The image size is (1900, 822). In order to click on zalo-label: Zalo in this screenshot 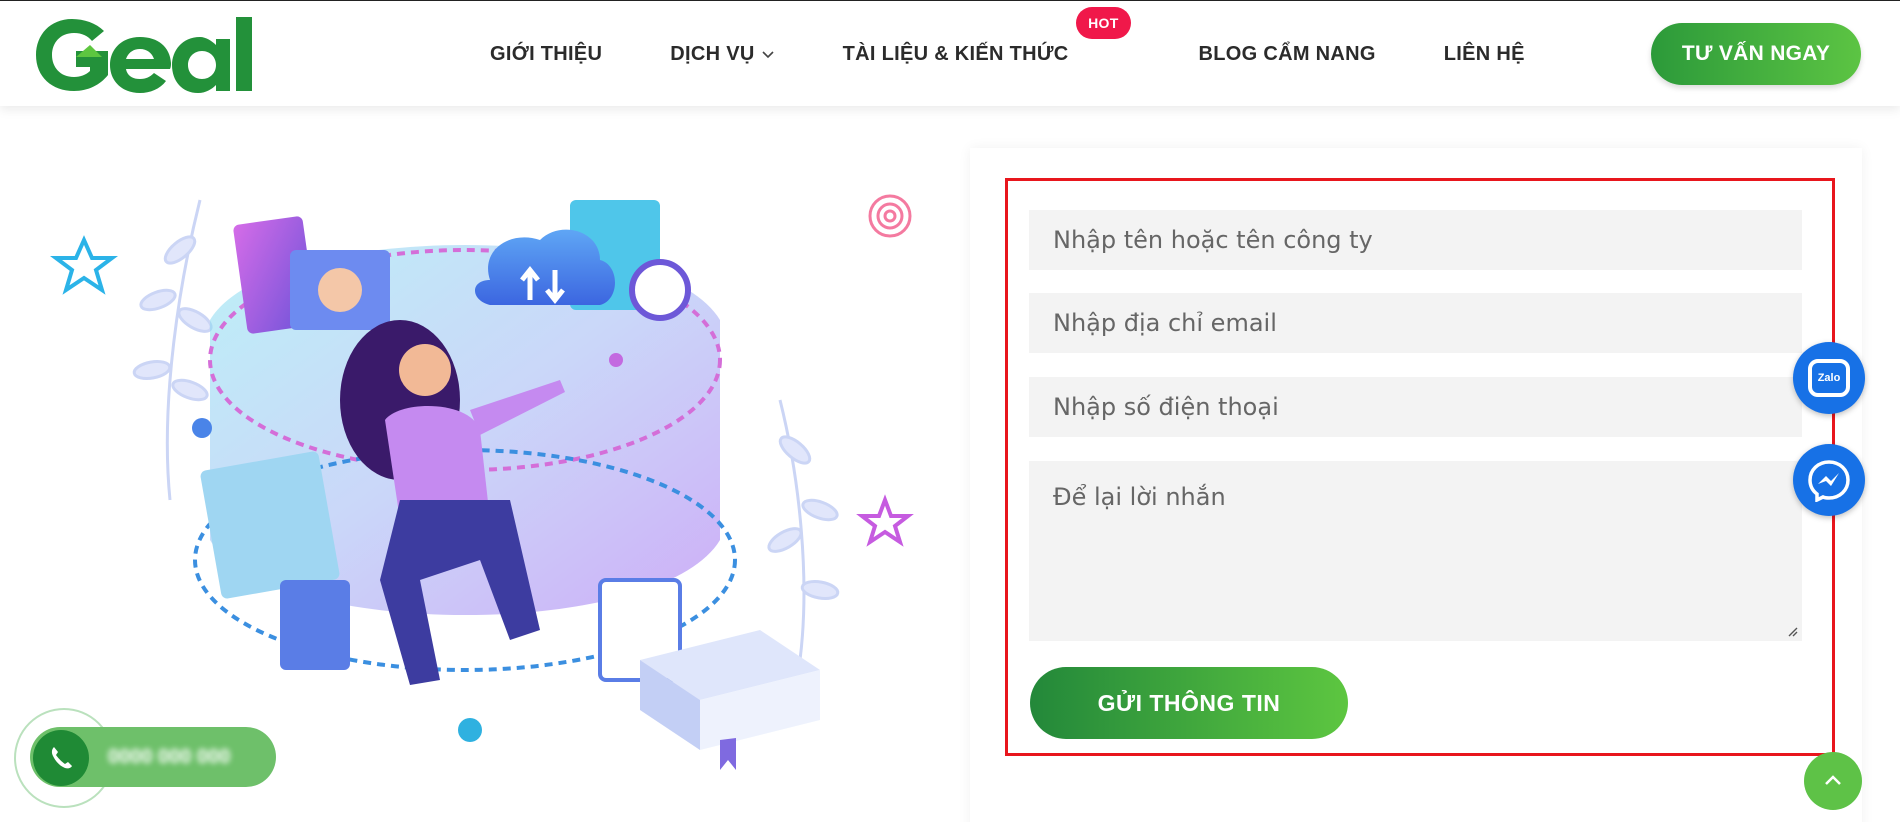, I will do `click(1829, 378)`.